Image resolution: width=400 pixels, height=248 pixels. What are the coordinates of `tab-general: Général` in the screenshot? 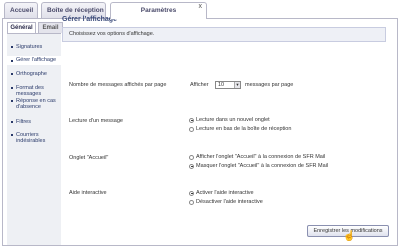 It's located at (21, 27).